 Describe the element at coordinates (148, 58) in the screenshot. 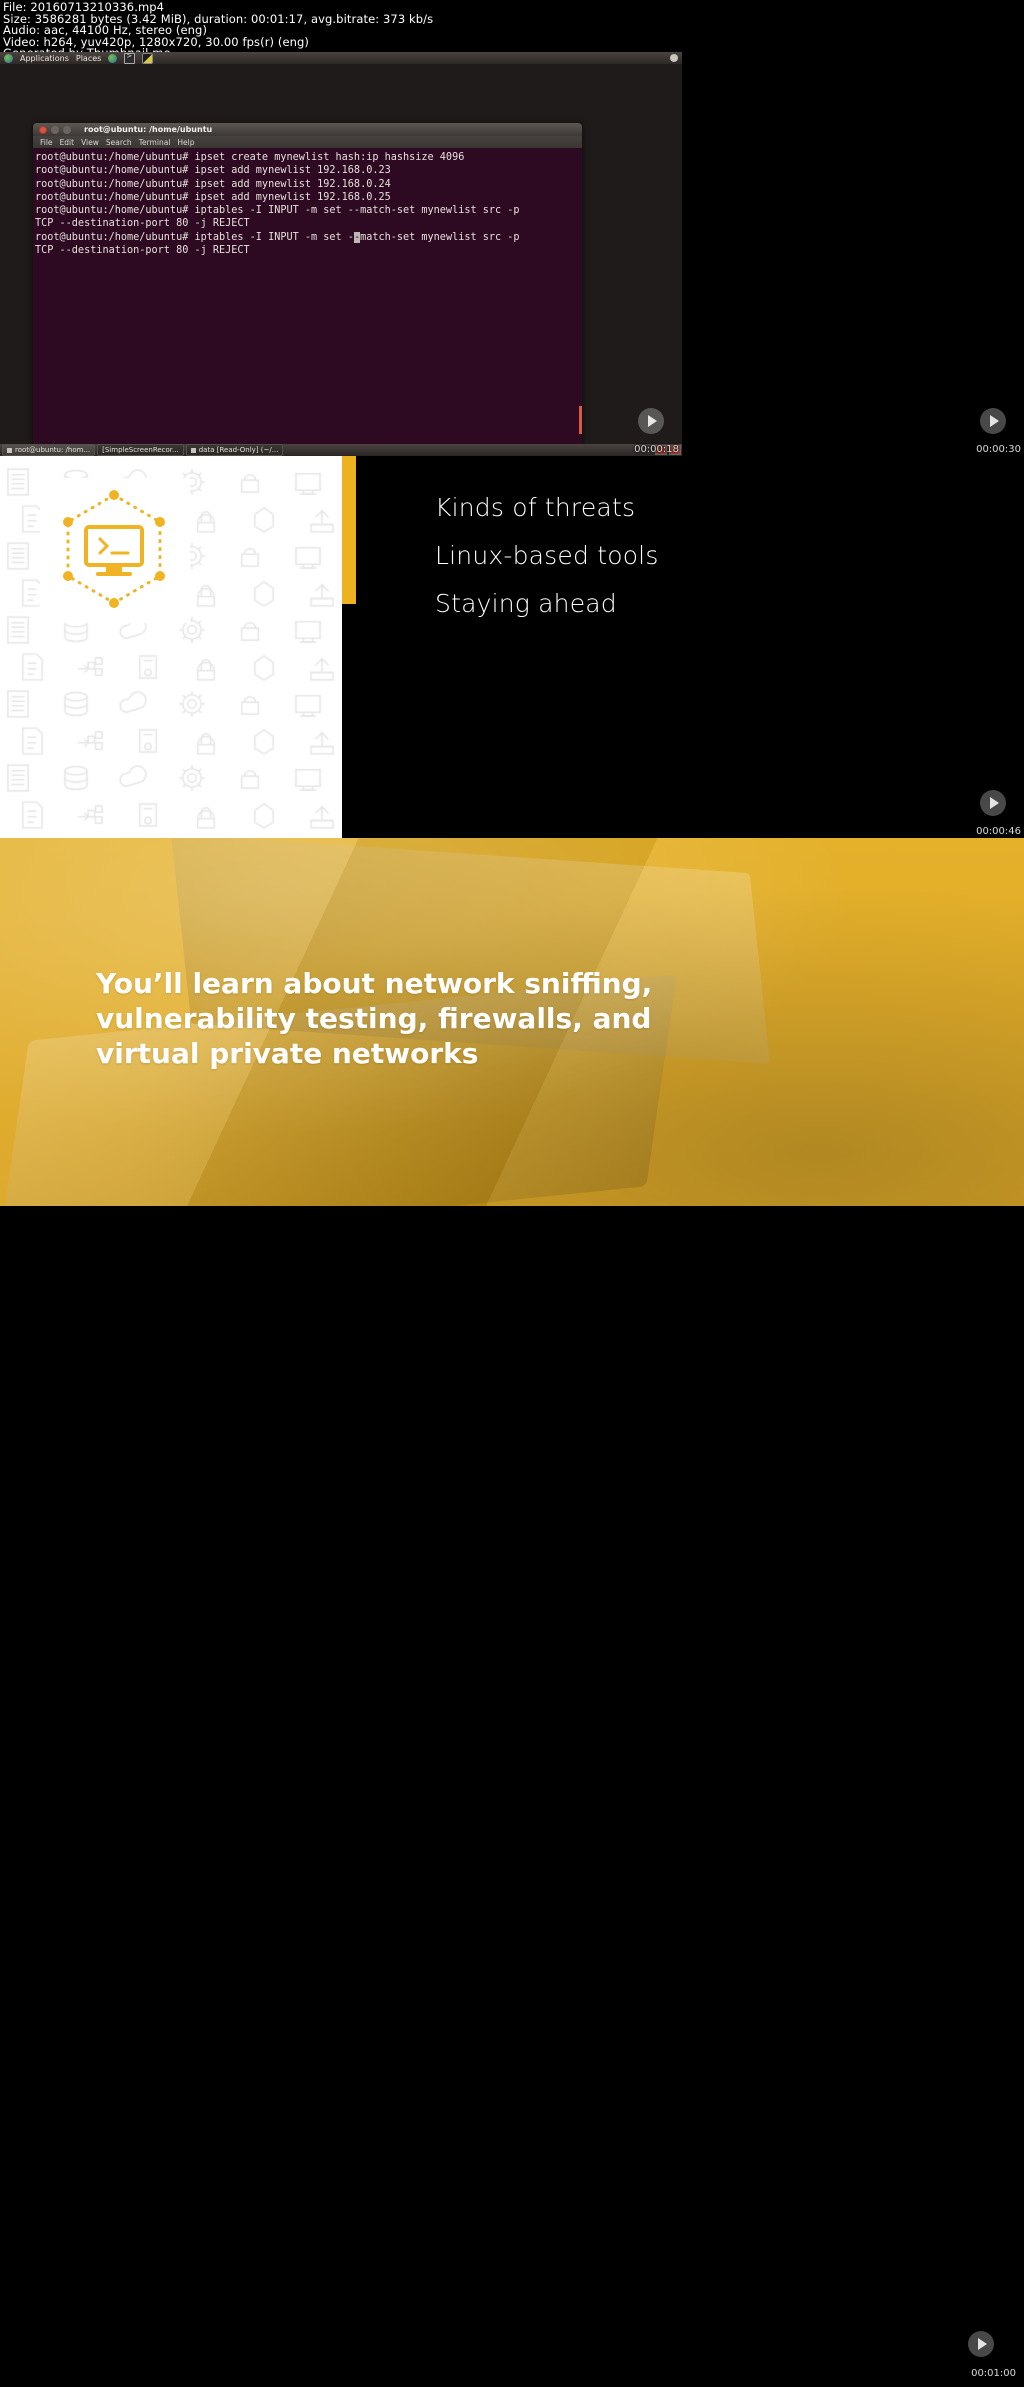

I see `monitor-icon` at that location.